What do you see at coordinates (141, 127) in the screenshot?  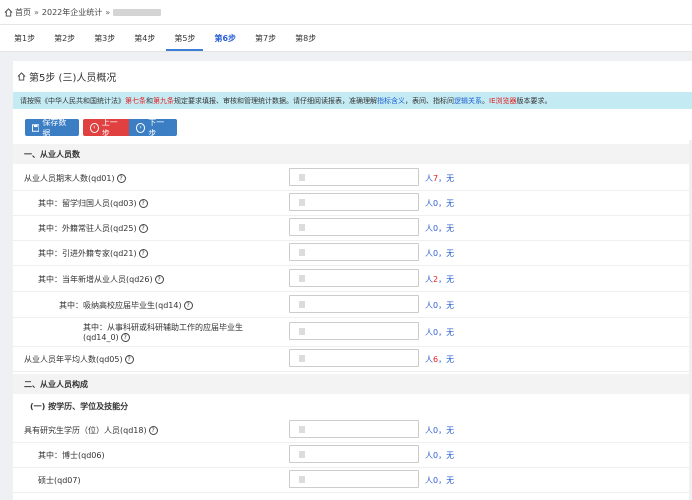 I see `arrow-right-circle-icon: ›` at bounding box center [141, 127].